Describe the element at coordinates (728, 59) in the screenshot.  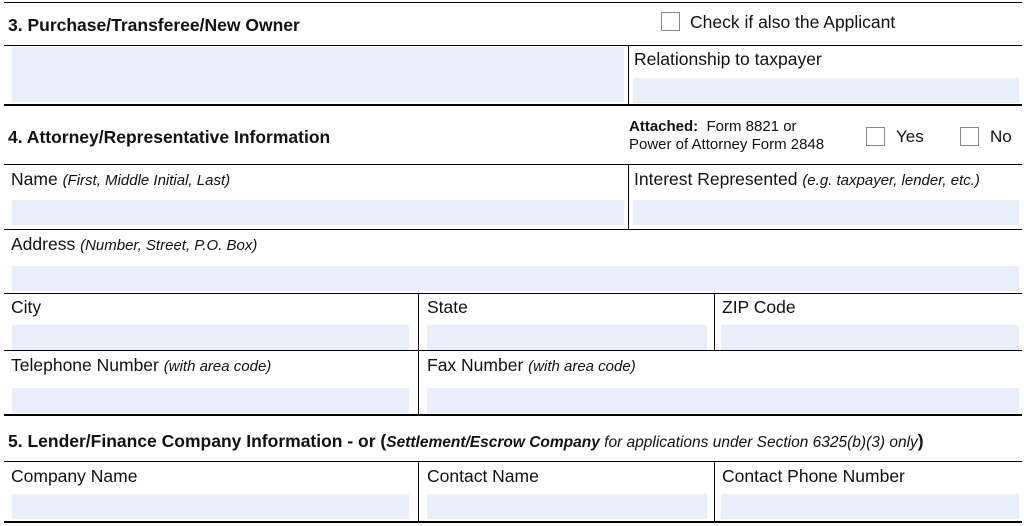
I see `relationship-label: Relationship to taxpayer` at that location.